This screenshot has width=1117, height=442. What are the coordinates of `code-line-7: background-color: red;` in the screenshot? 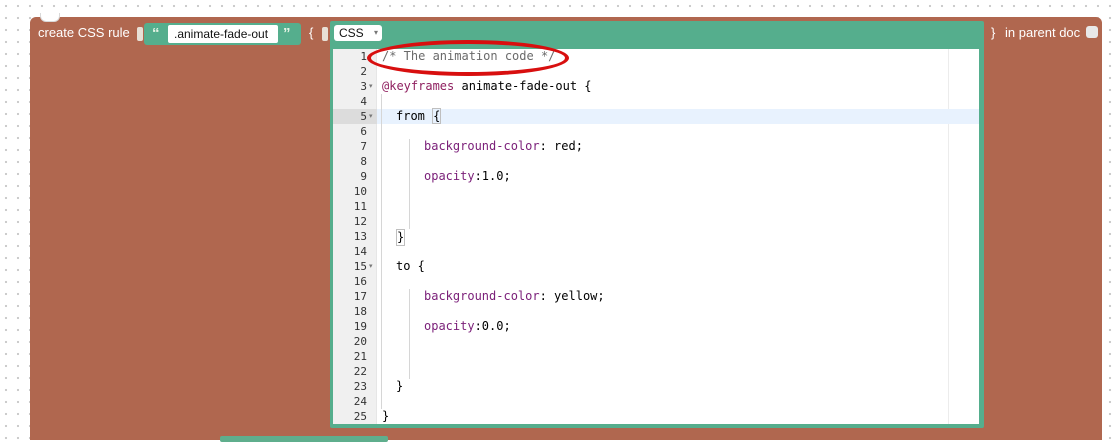 It's located at (503, 146).